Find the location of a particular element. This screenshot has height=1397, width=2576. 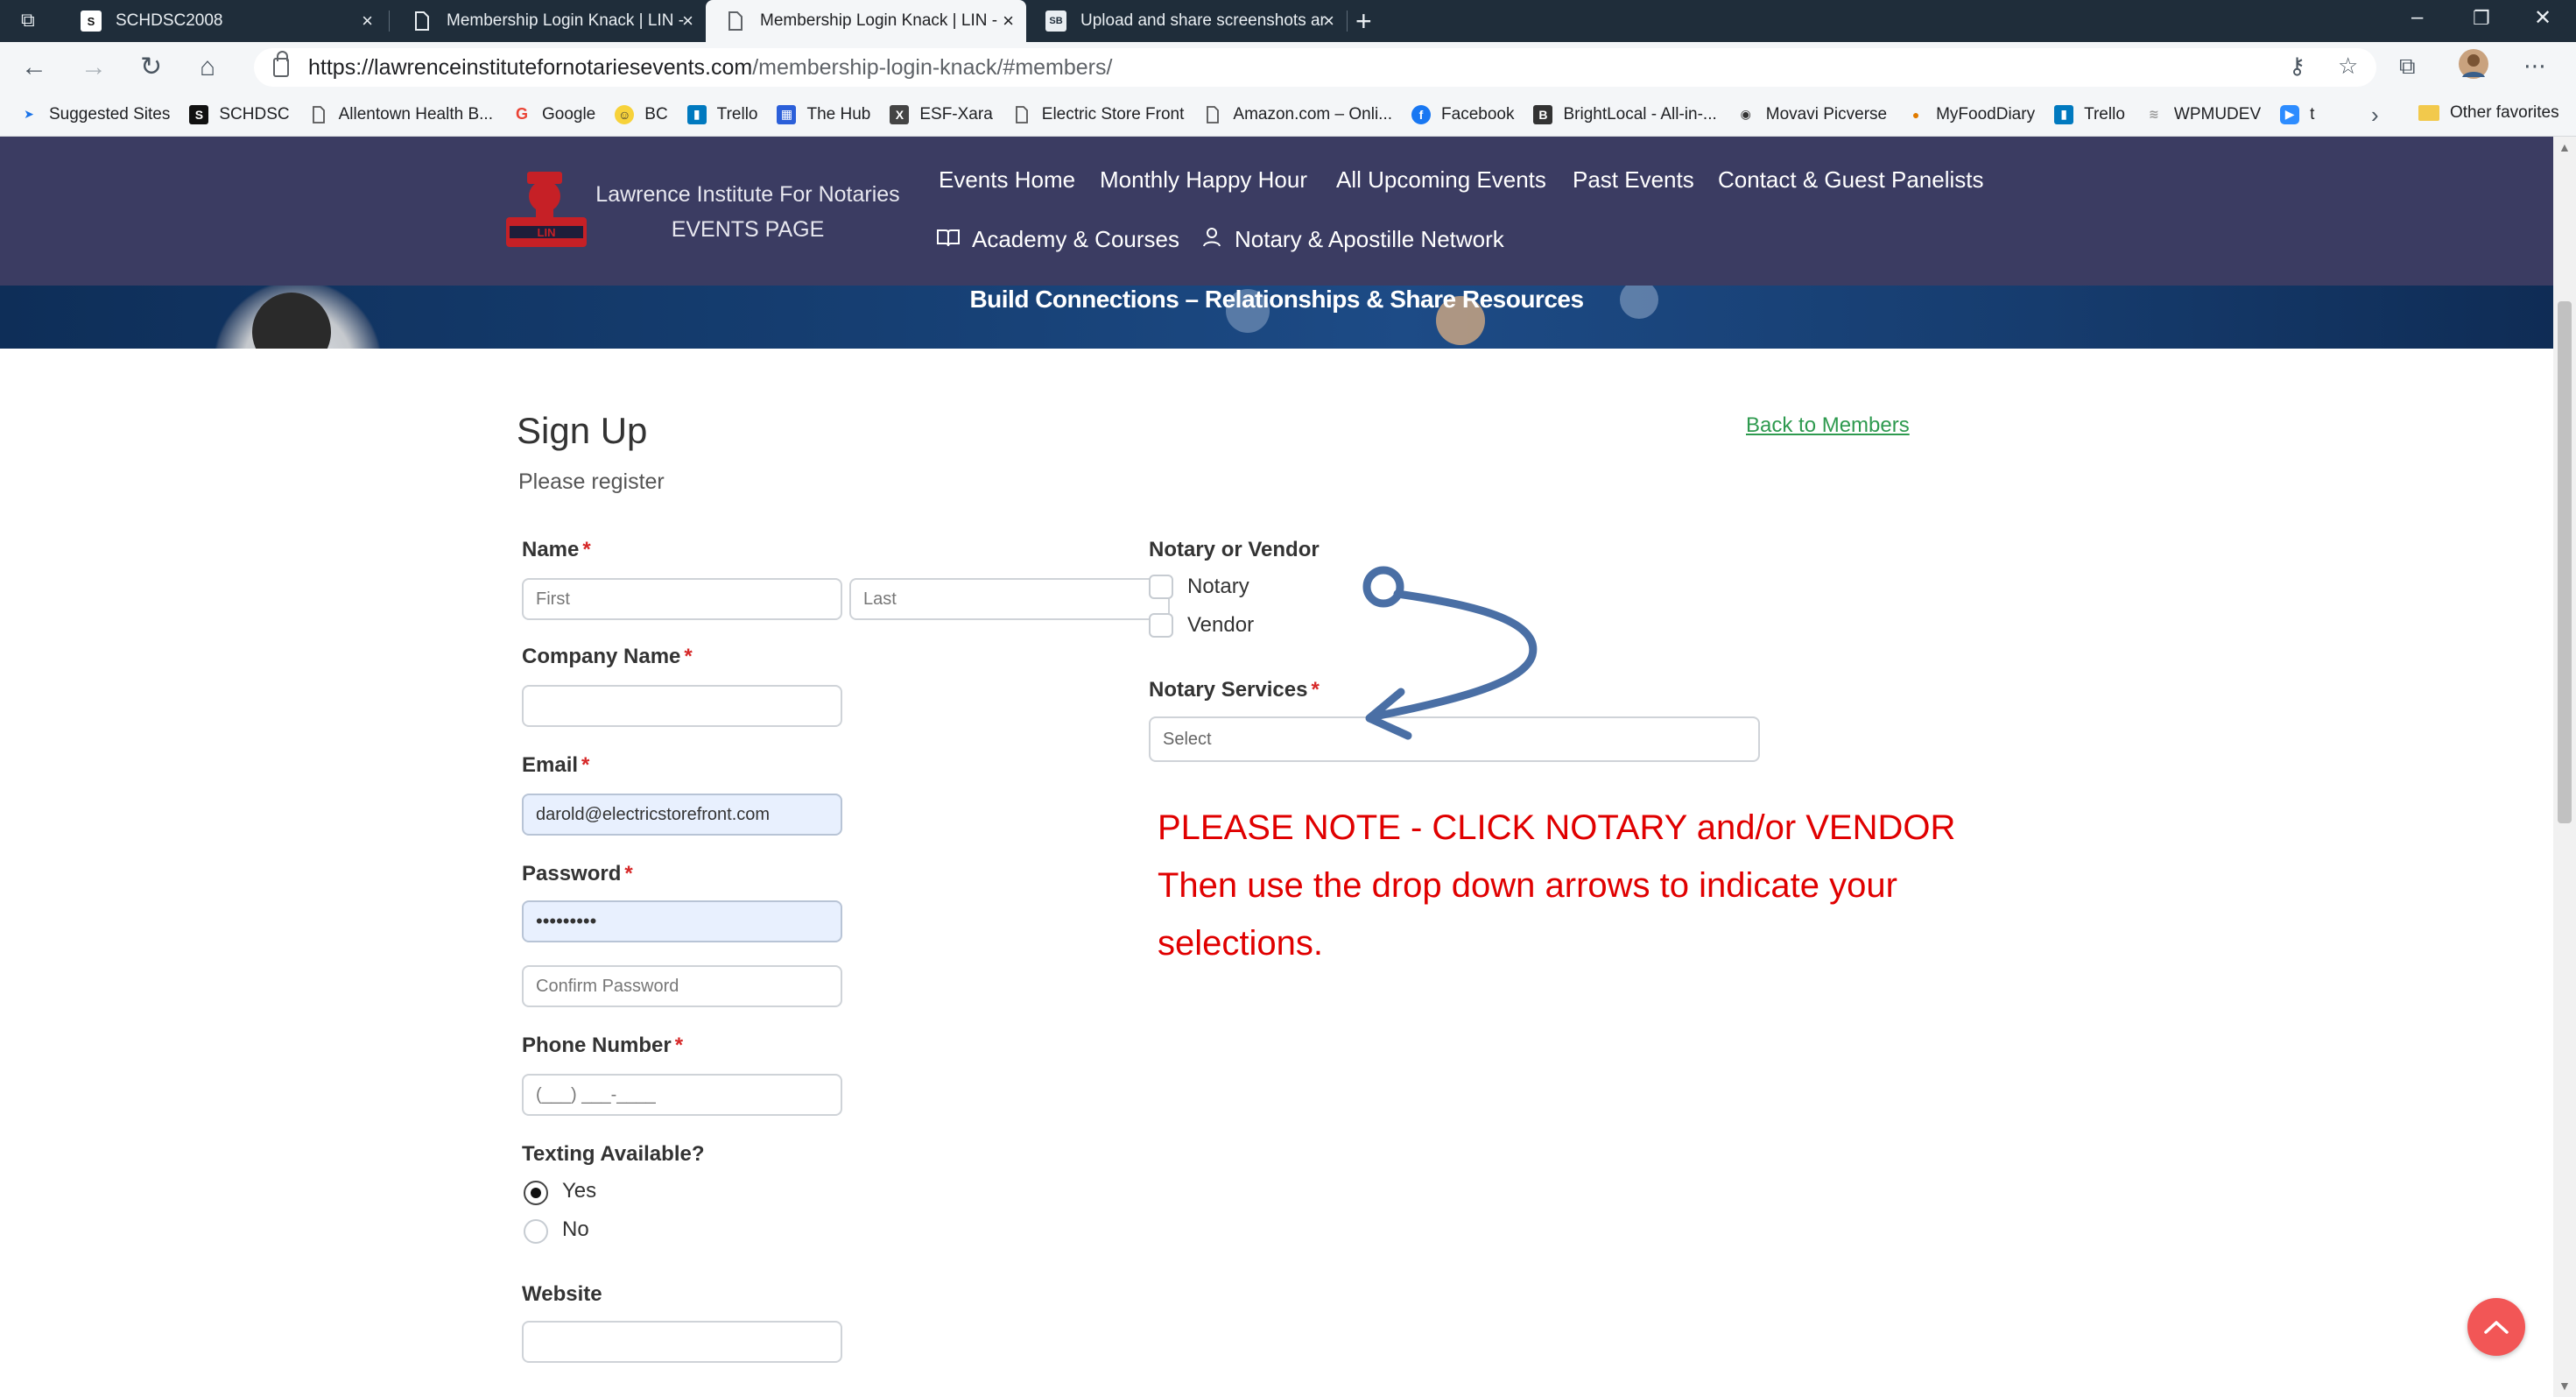

bookmark-zoom: ▶ t is located at coordinates (2297, 114).